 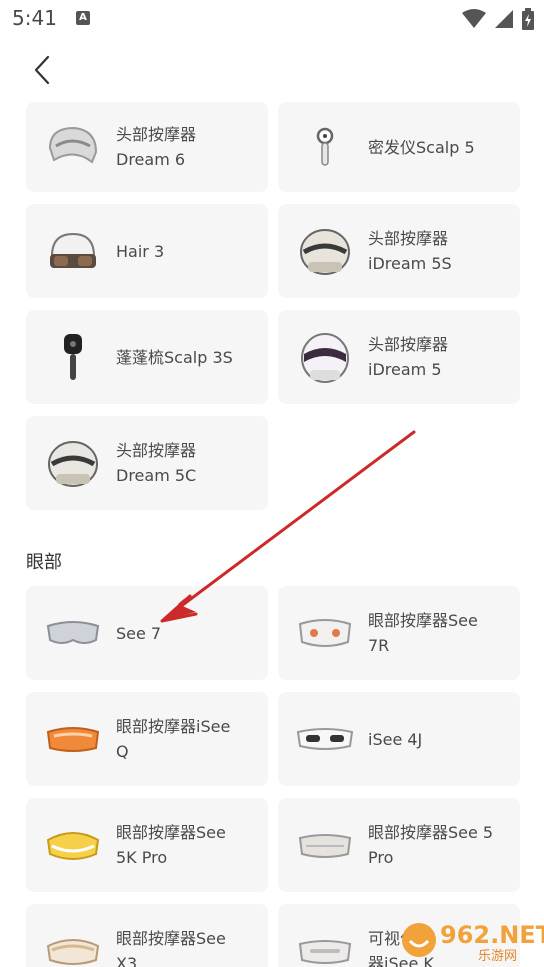 I want to click on device-card: 头部按摩器 iDream 5, so click(x=399, y=357).